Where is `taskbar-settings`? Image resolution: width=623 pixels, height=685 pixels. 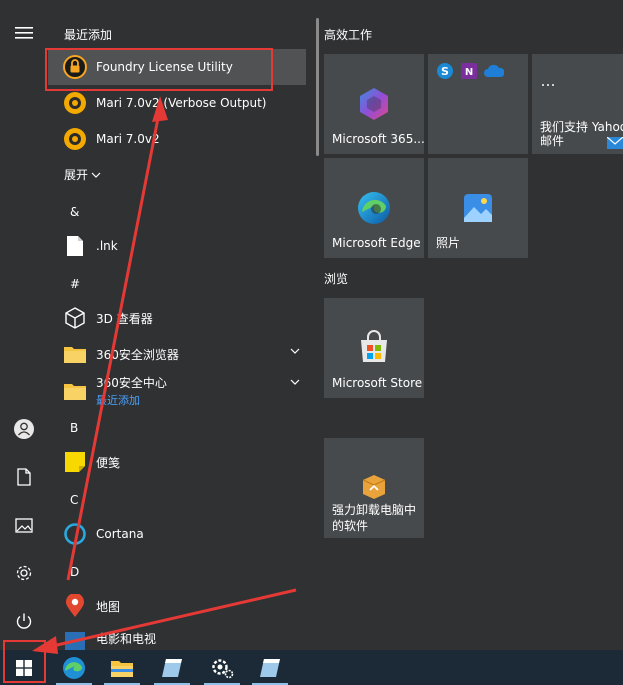
taskbar-settings is located at coordinates (222, 667).